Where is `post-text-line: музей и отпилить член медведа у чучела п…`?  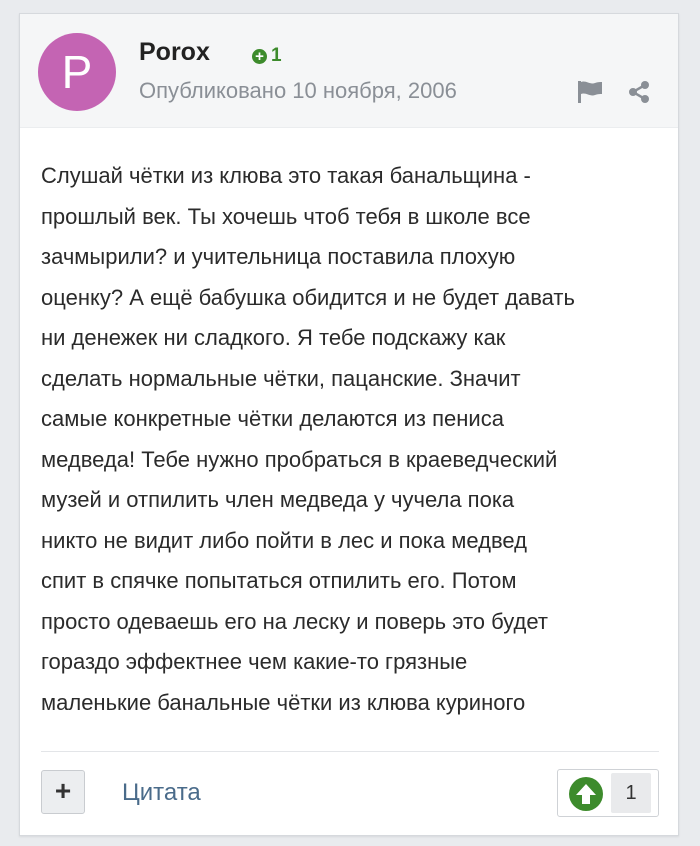
post-text-line: музей и отпилить член медведа у чучела п… is located at coordinates (278, 499).